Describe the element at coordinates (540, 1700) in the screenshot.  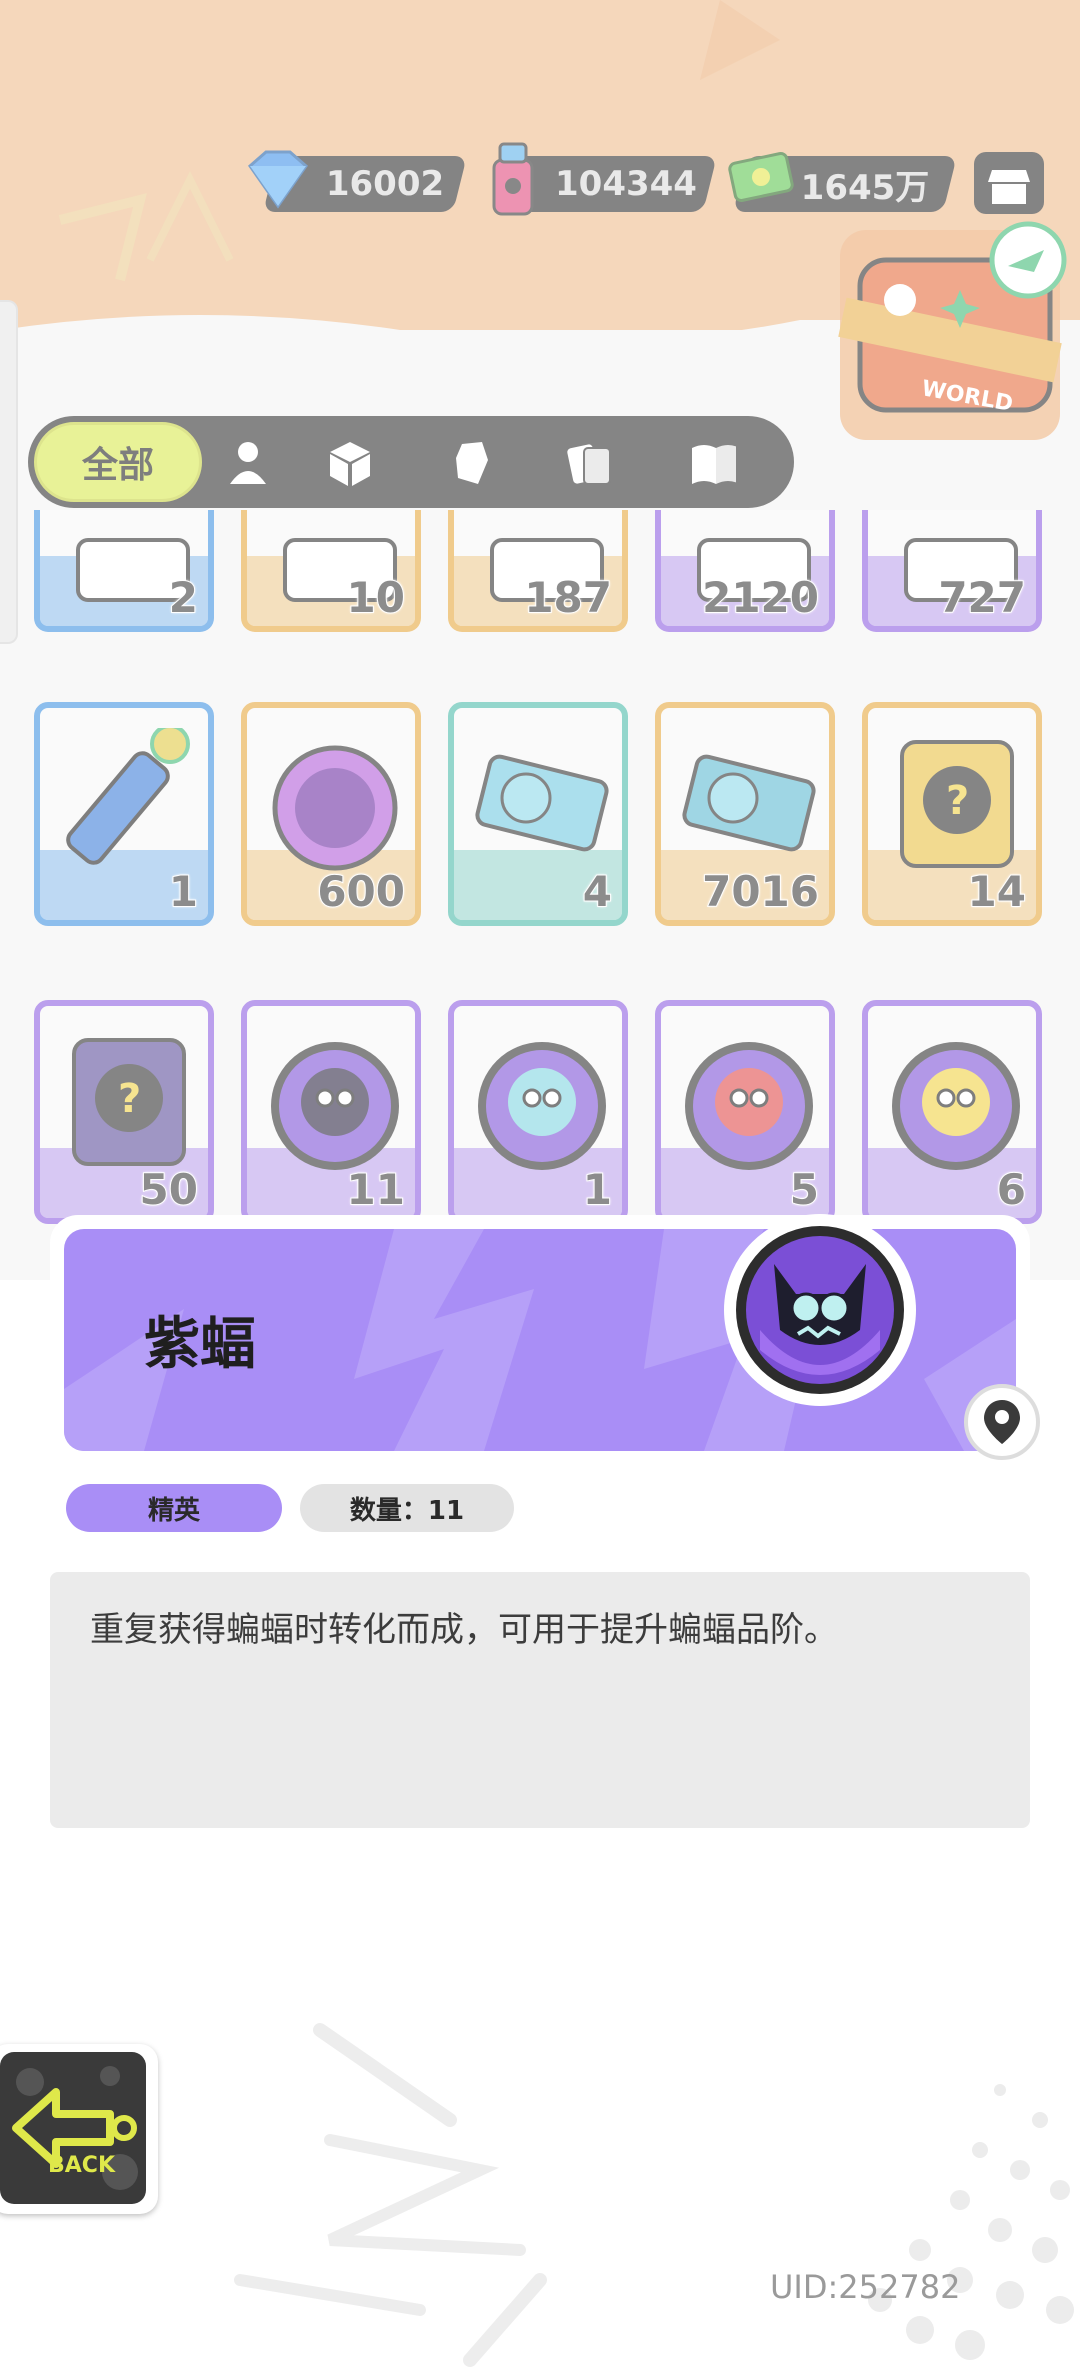
I see `item-description: 重复获得蝙蝠时转化而成，可用于提升蝙蝠品阶。` at that location.